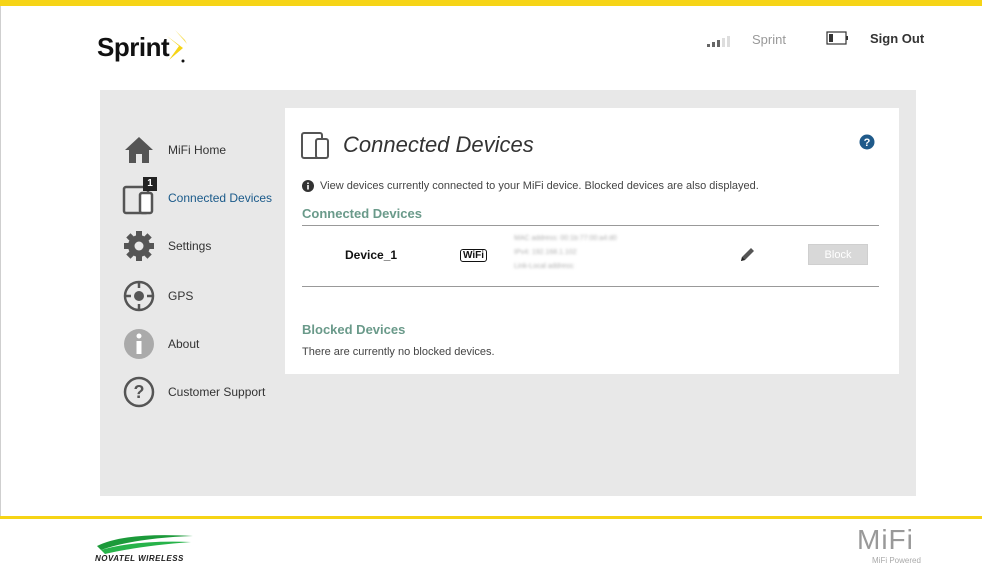 Image resolution: width=982 pixels, height=564 pixels. What do you see at coordinates (139, 344) in the screenshot?
I see `info-icon` at bounding box center [139, 344].